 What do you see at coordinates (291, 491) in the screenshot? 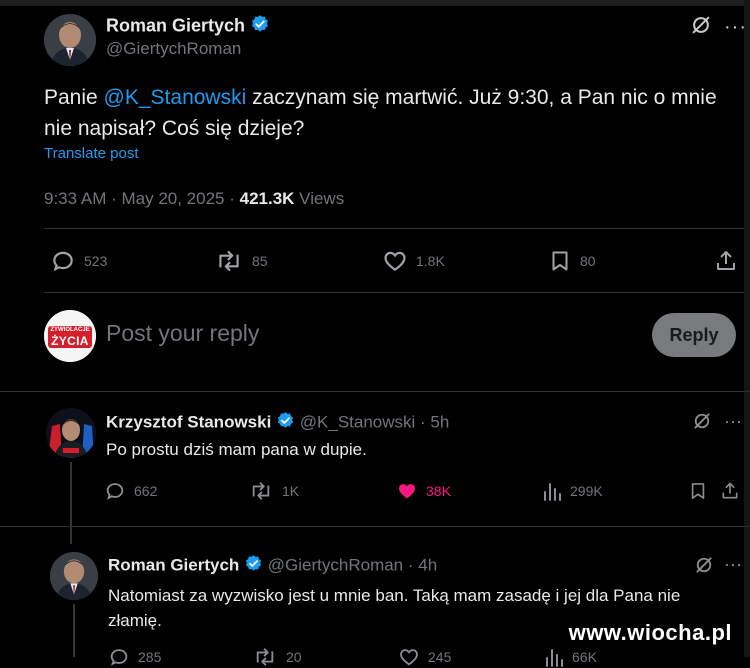
I see `repost-count: 1K` at bounding box center [291, 491].